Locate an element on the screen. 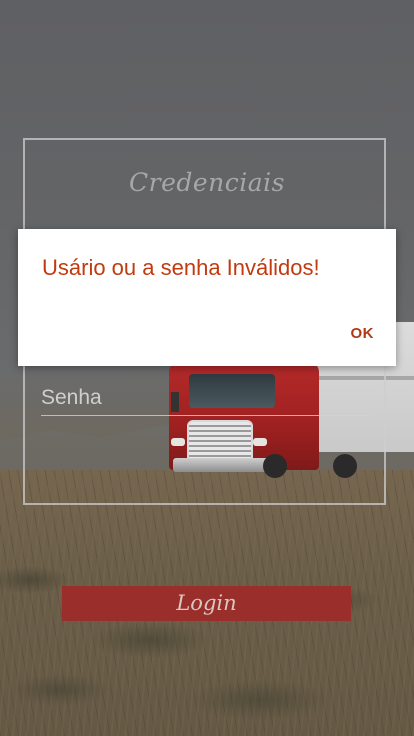  dialog-message: Usário ou a senha Inválidos! is located at coordinates (181, 267).